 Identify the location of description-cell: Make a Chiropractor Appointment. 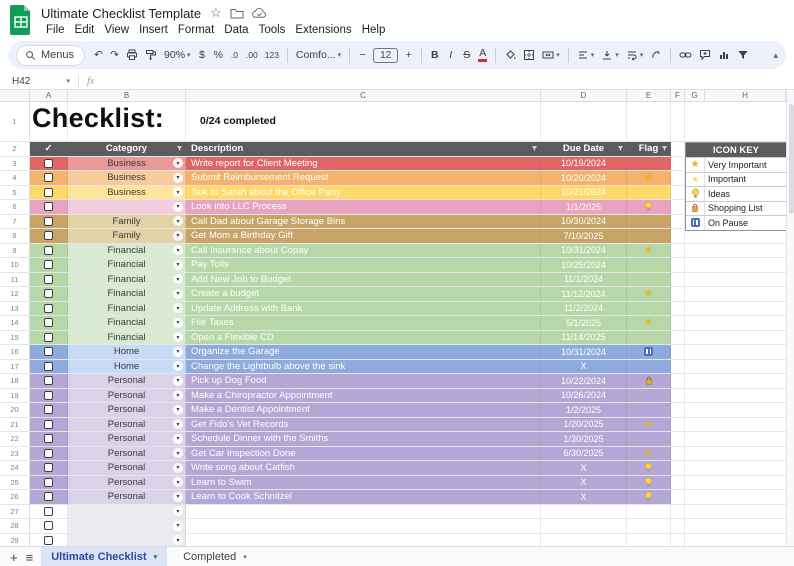
(363, 395).